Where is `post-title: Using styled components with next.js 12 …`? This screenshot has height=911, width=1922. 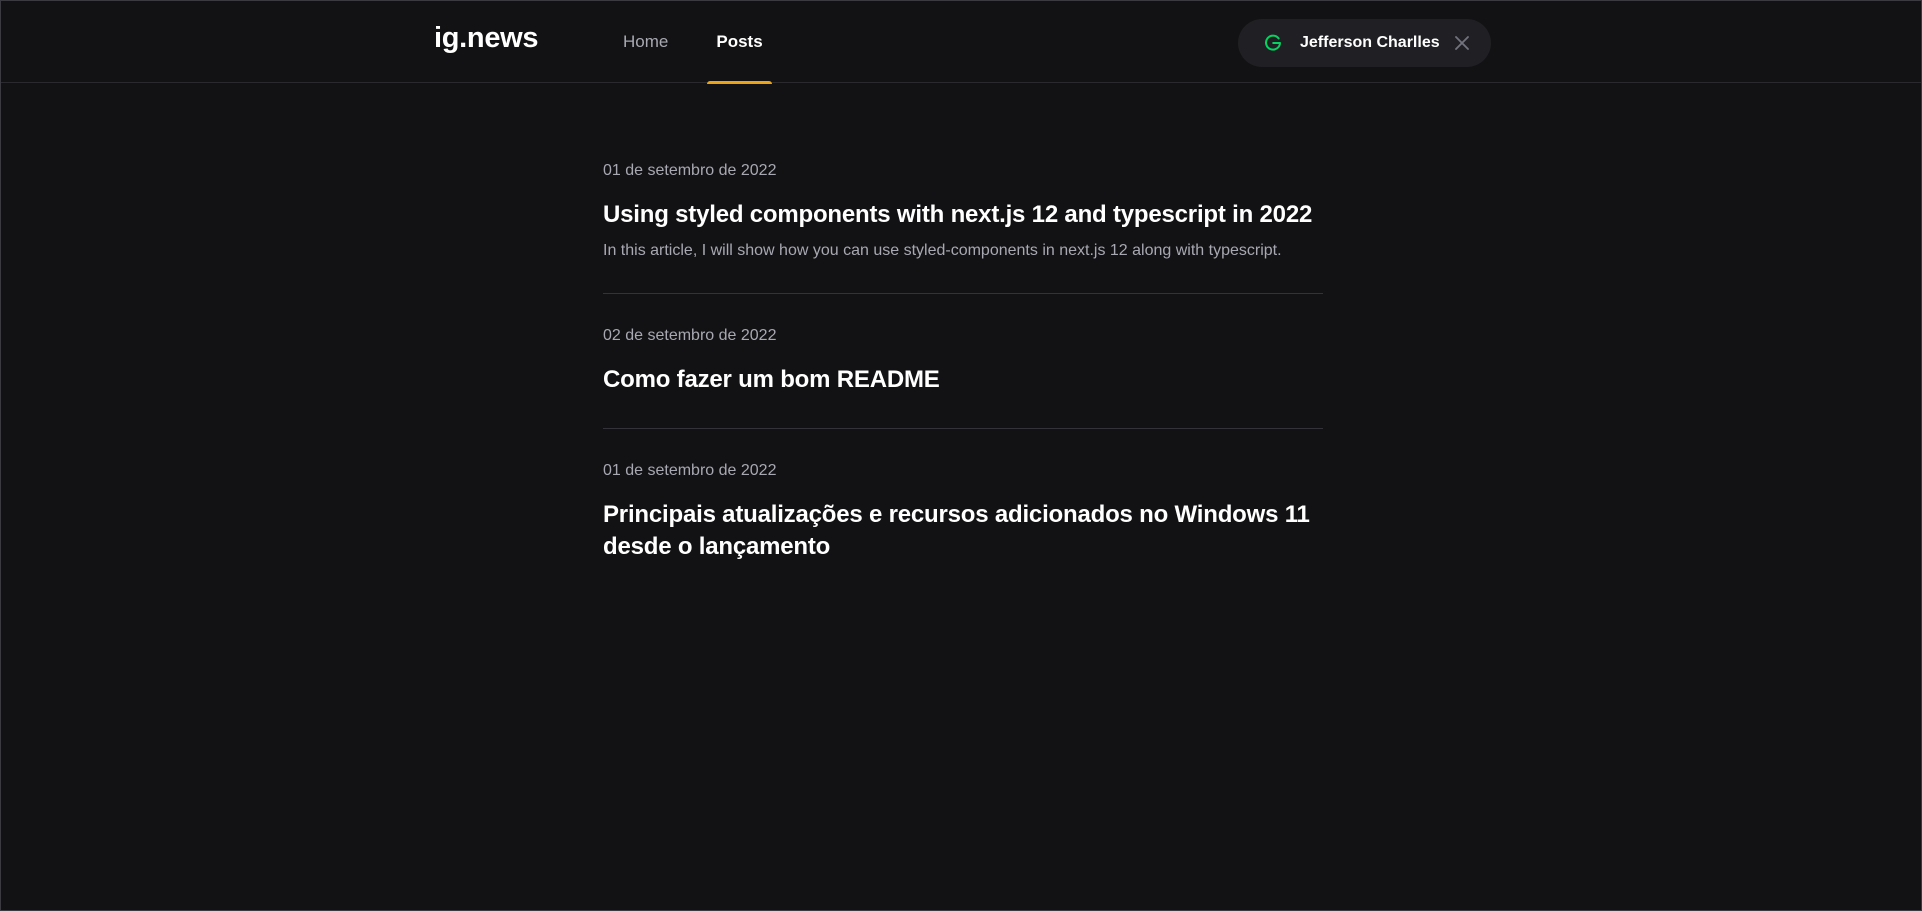
post-title: Using styled components with next.js 12 … is located at coordinates (963, 215).